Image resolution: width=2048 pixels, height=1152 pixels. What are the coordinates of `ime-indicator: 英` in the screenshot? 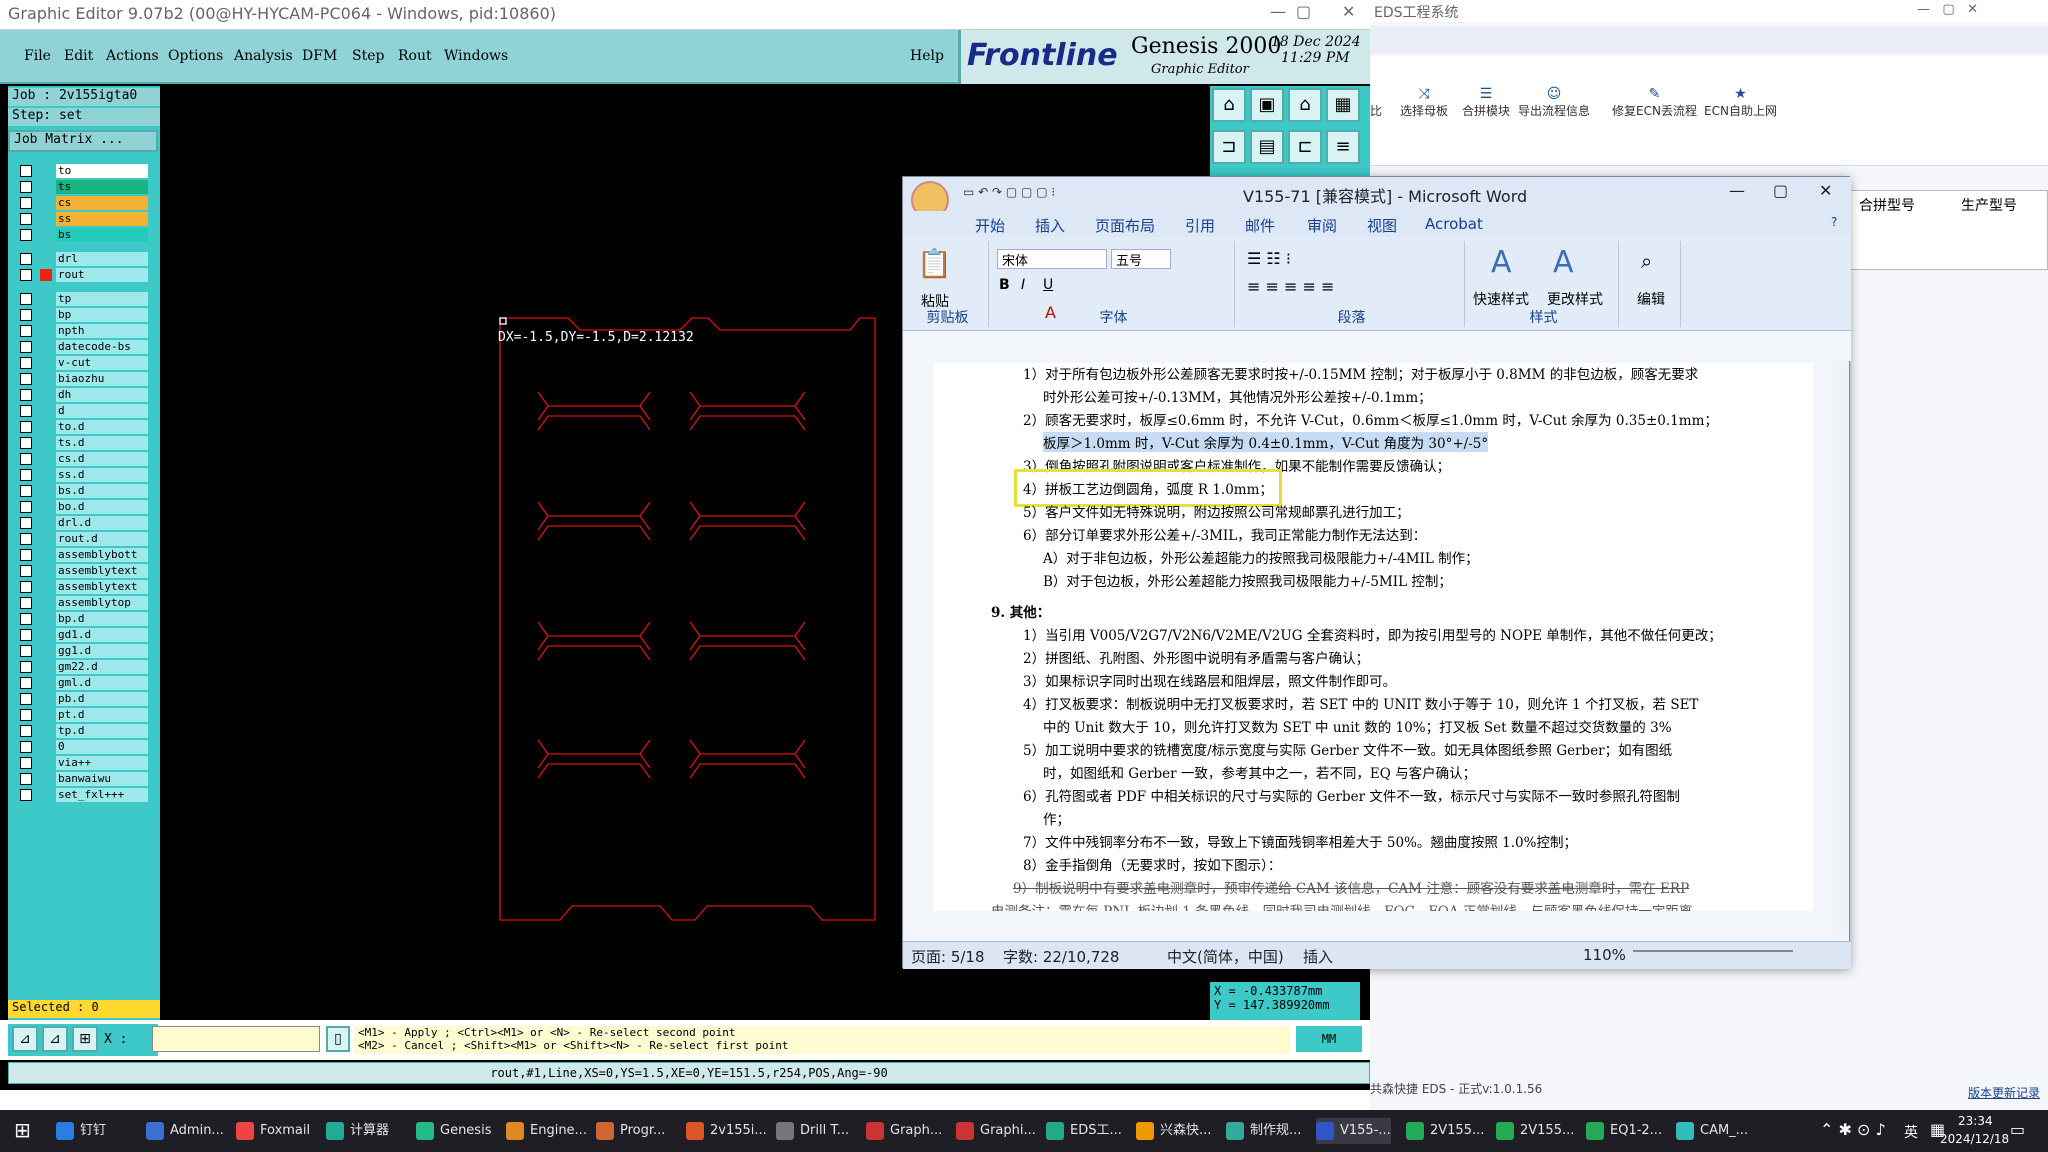 It's located at (1911, 1132).